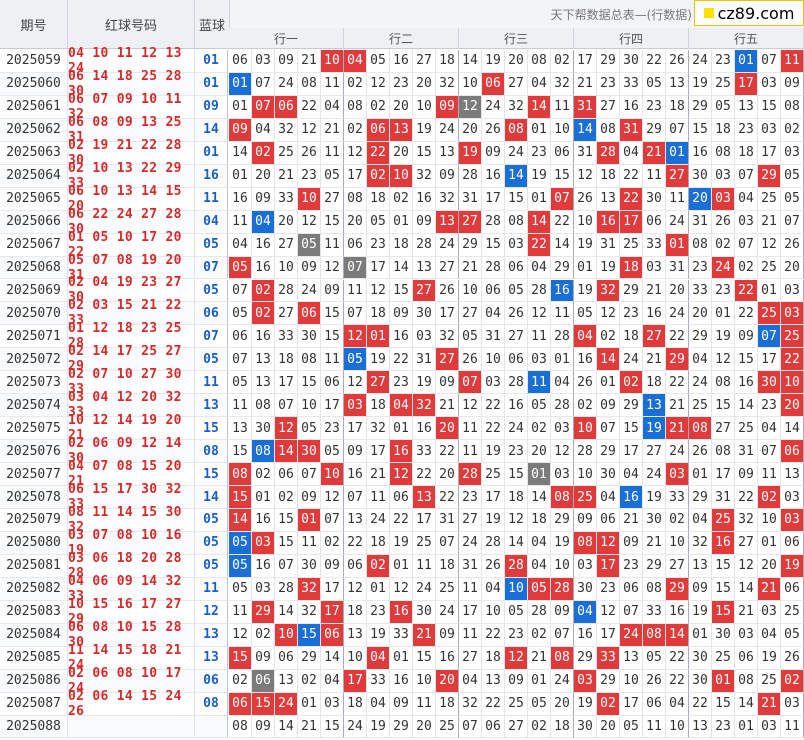 This screenshot has height=740, width=804. Describe the element at coordinates (211, 222) in the screenshot. I see `blue-ball-cell: 04` at that location.